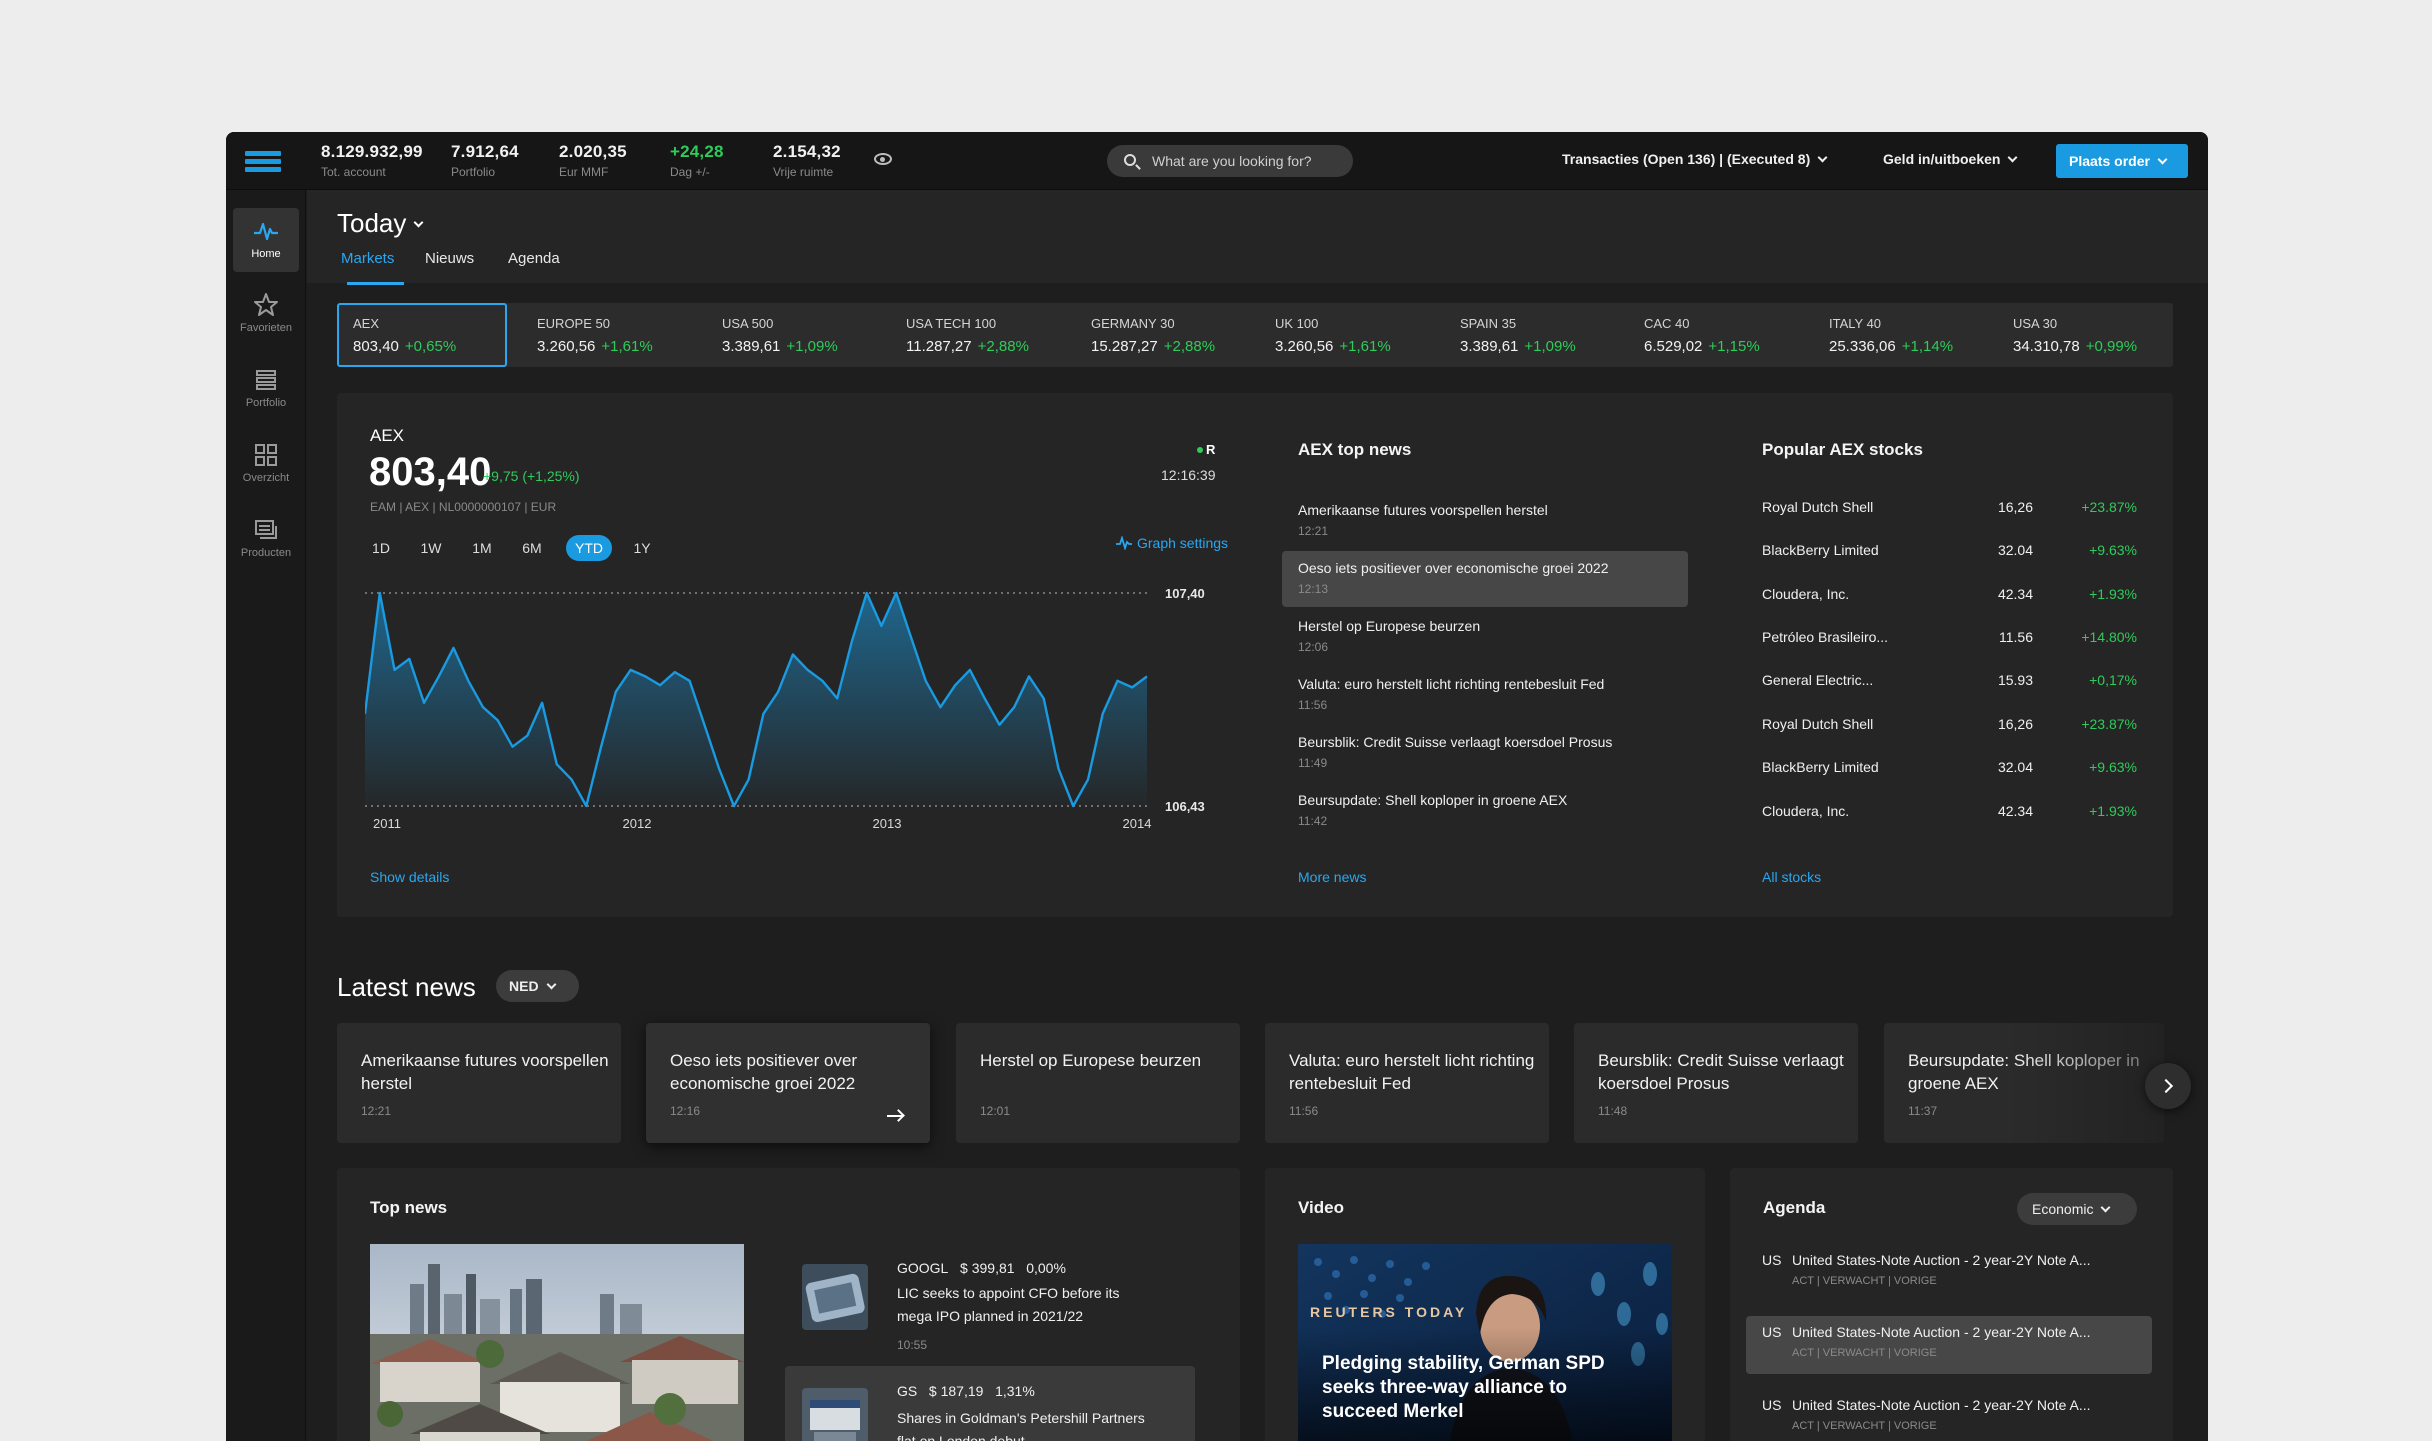 Image resolution: width=2432 pixels, height=1441 pixels. I want to click on chevron-down-icon, so click(551, 984).